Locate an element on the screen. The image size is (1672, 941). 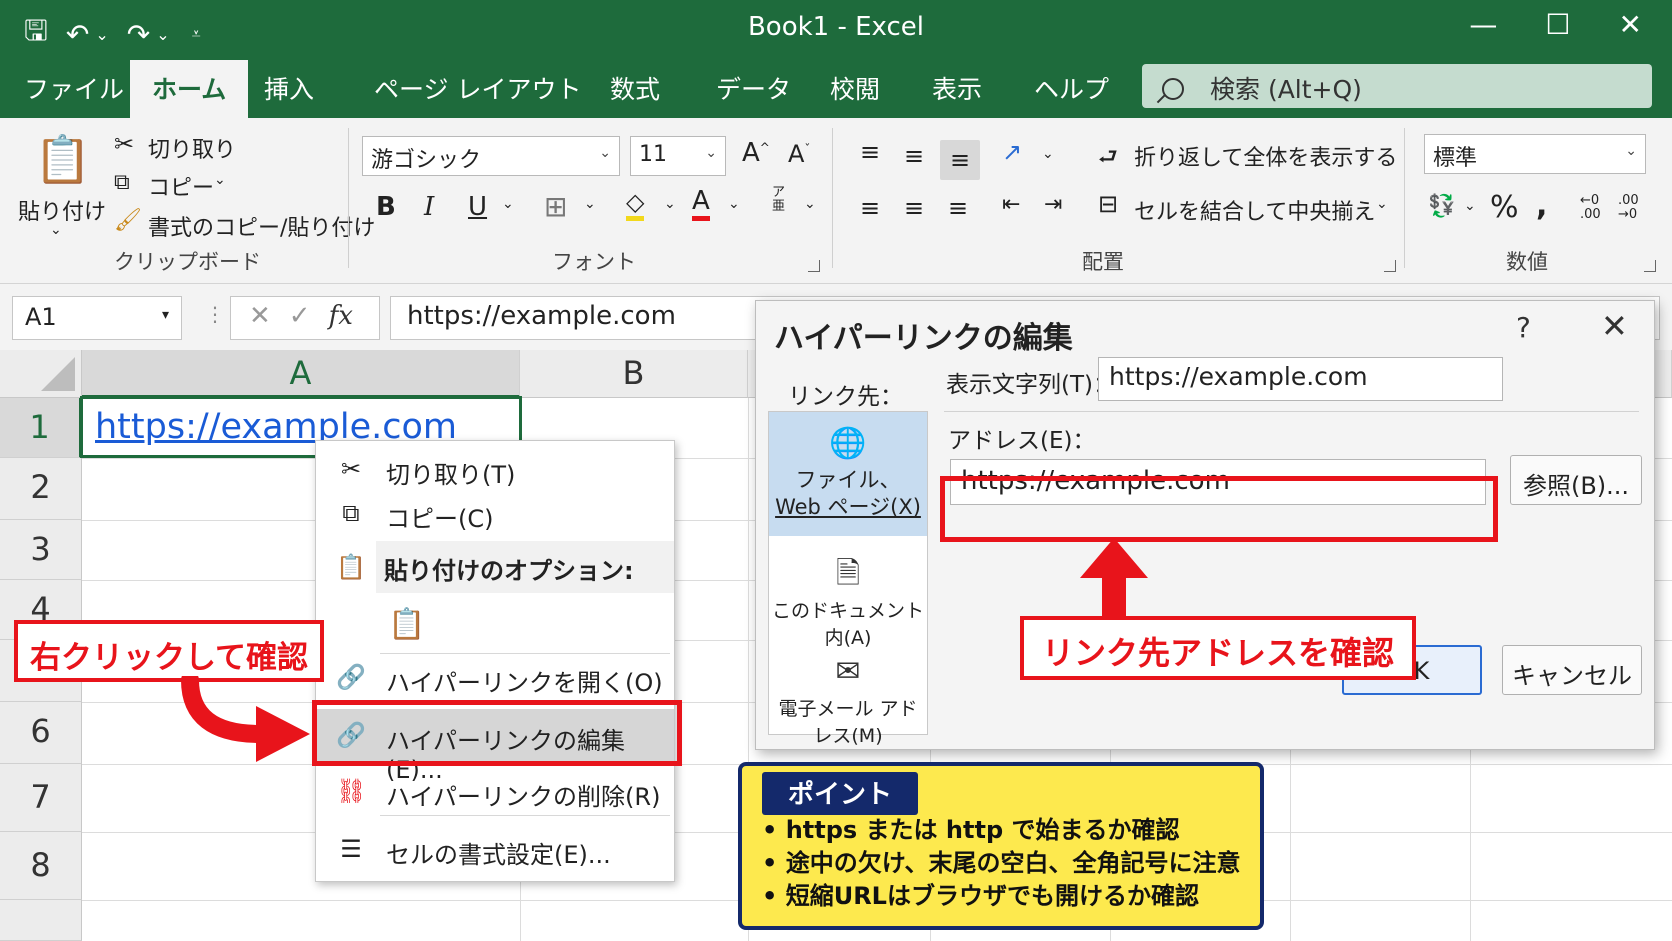
font-name-combo: 游ゴシック ⌄ is located at coordinates (491, 156).